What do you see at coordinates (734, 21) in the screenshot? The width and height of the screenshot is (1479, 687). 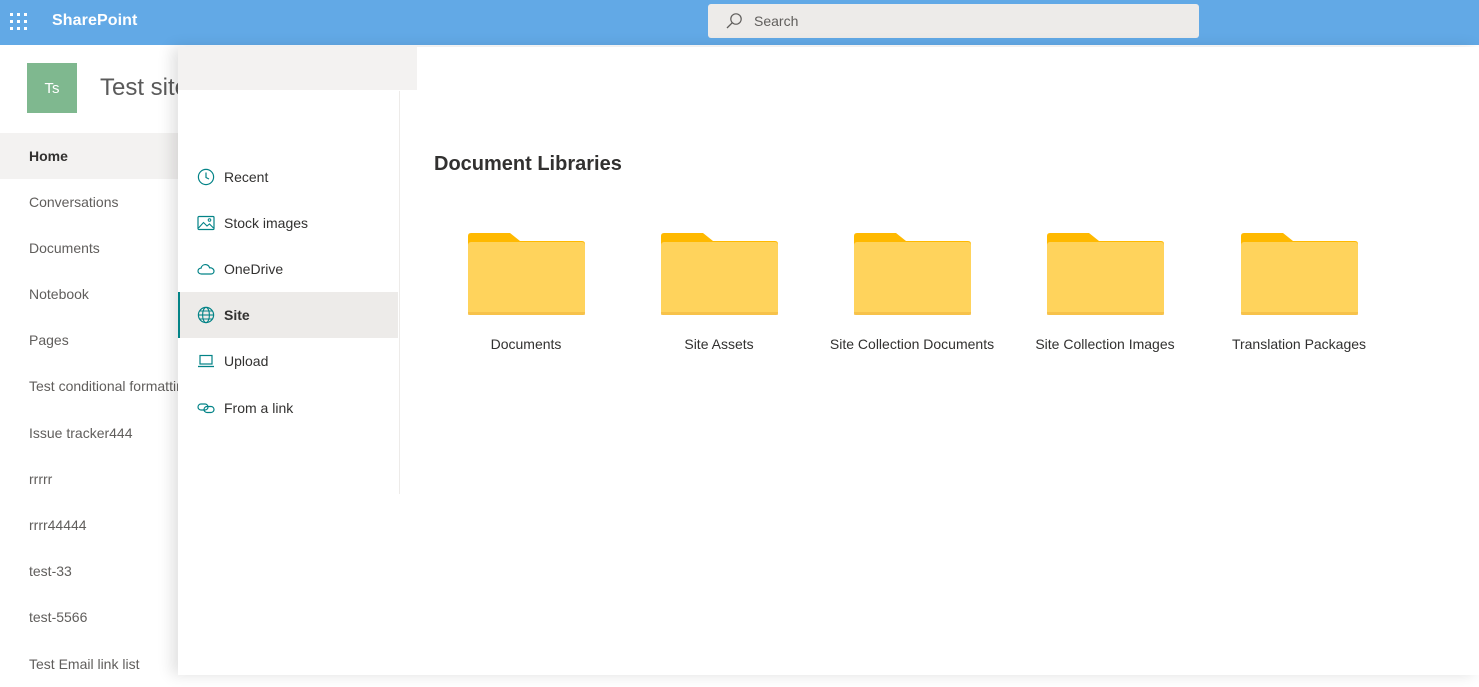 I see `search-icon` at bounding box center [734, 21].